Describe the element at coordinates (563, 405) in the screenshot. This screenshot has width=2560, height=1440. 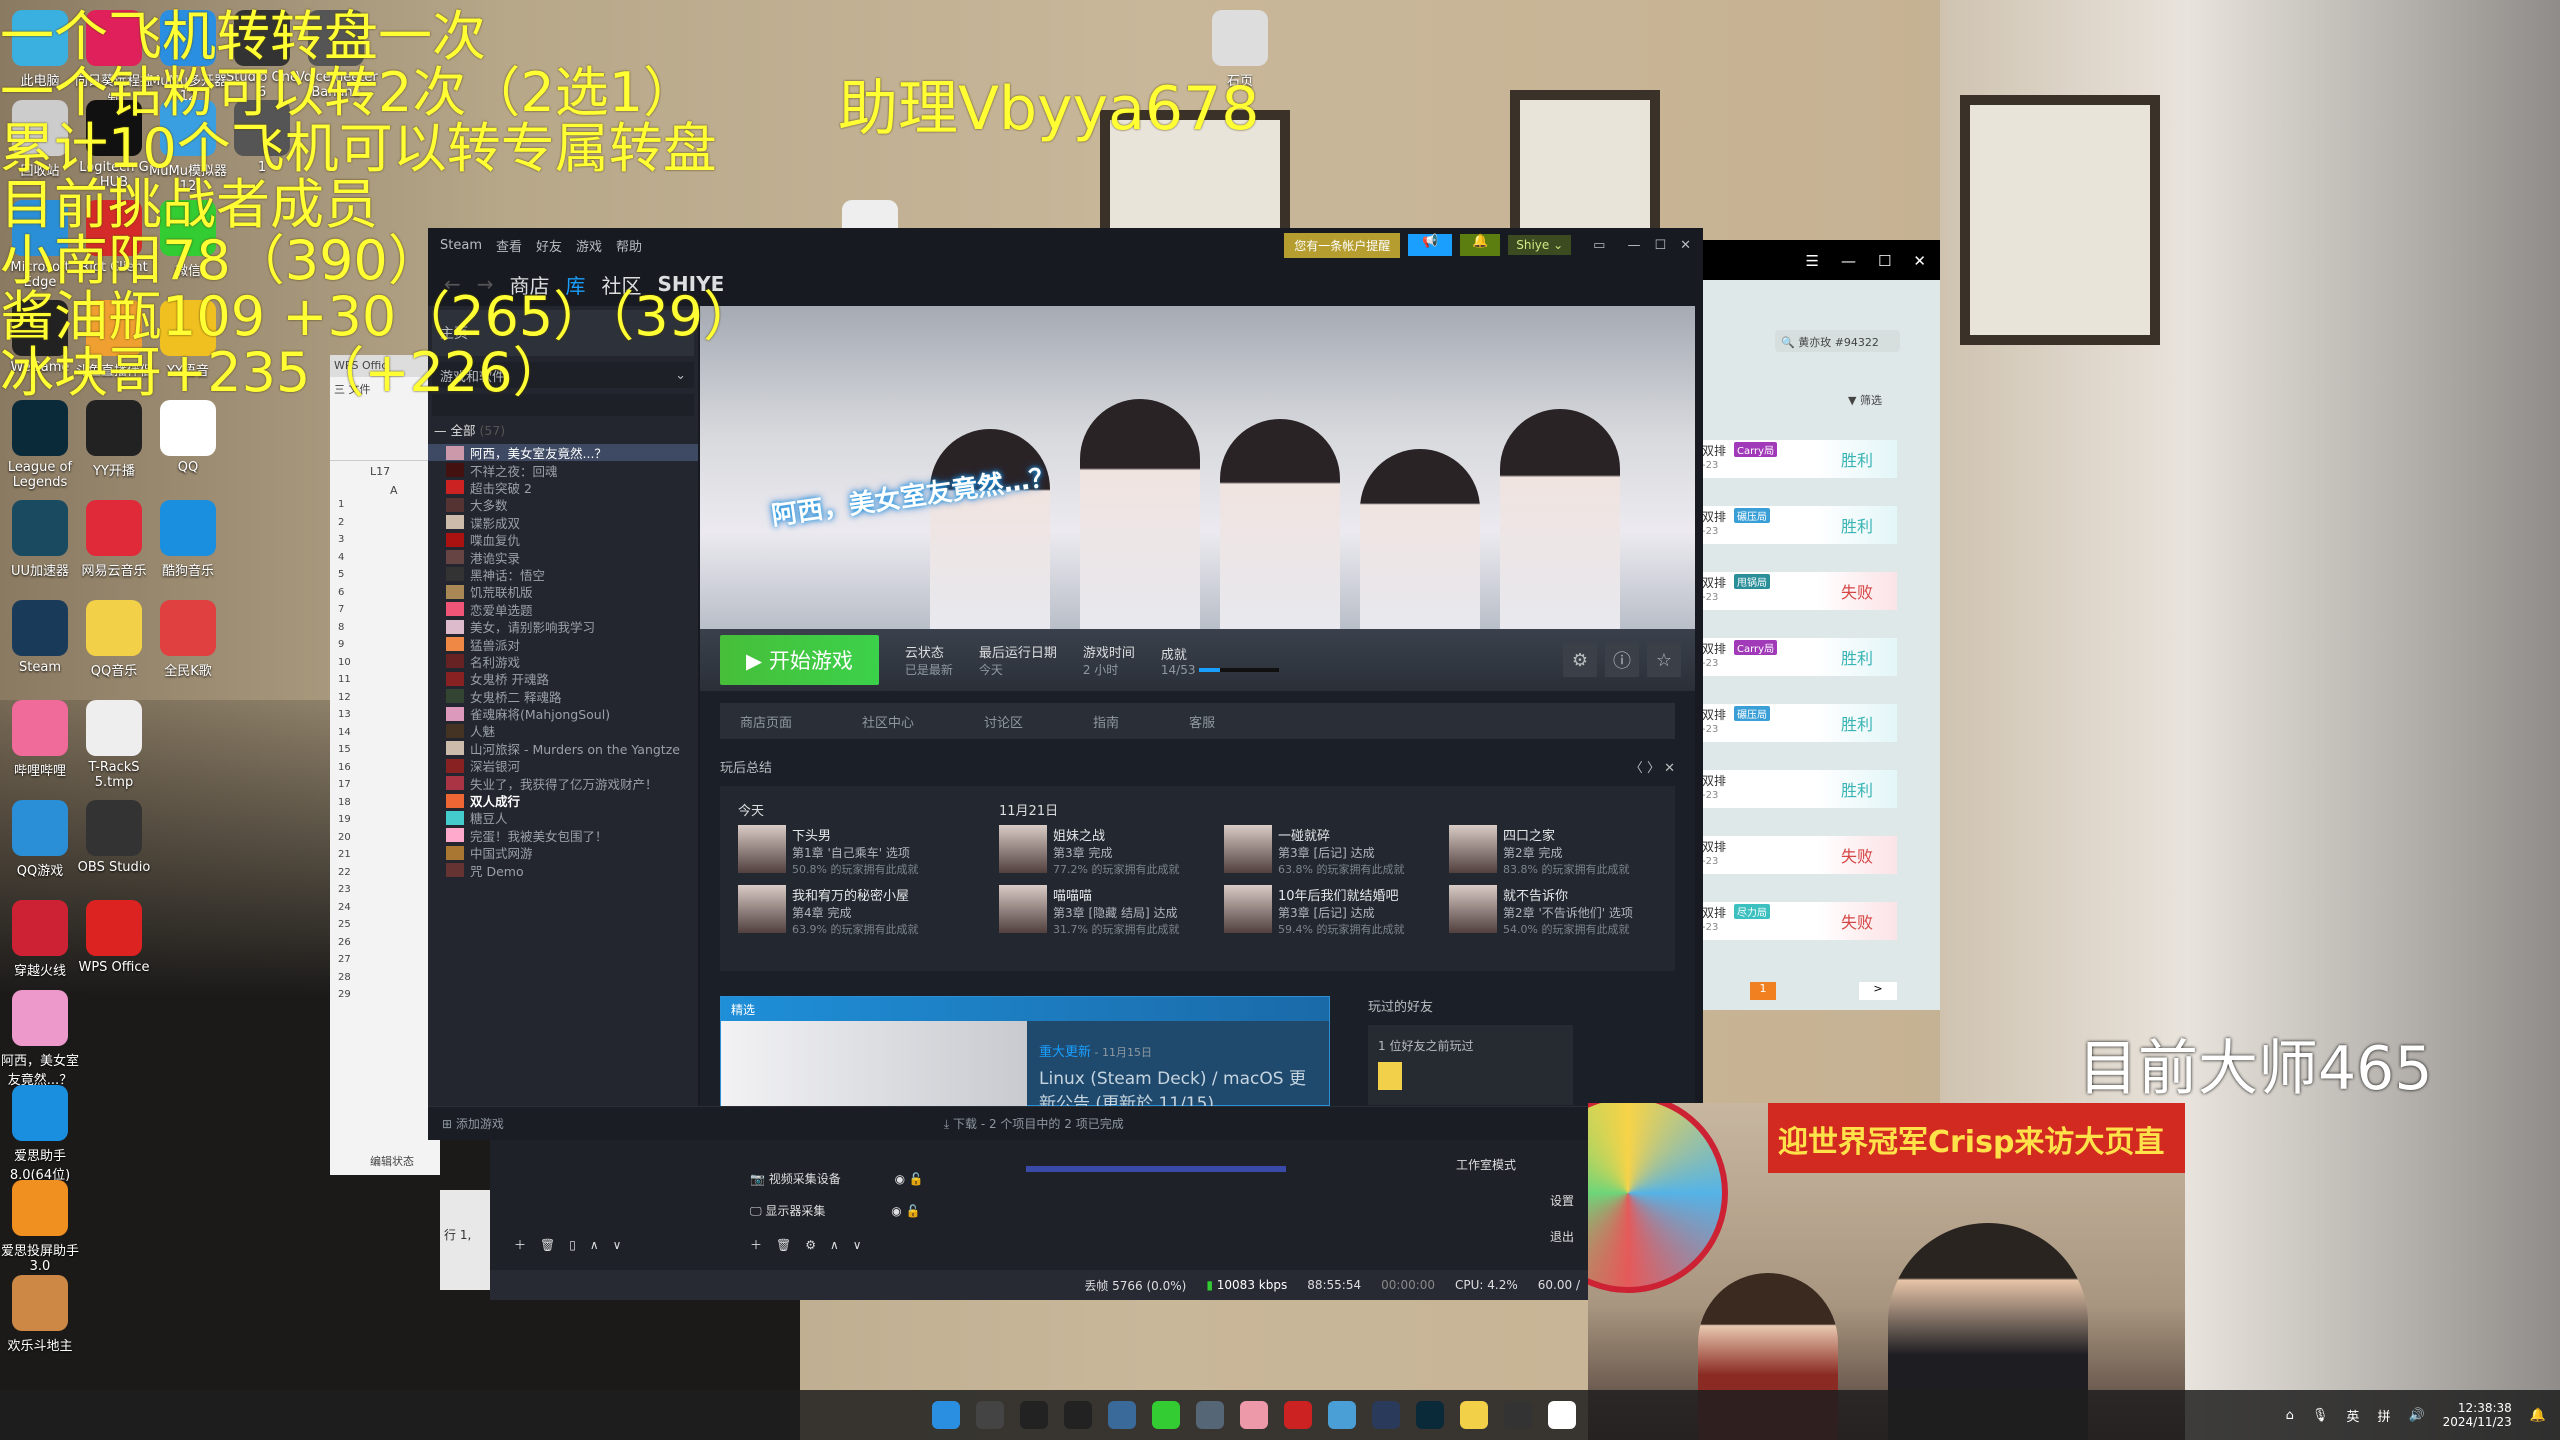
I see `library-search-input` at that location.